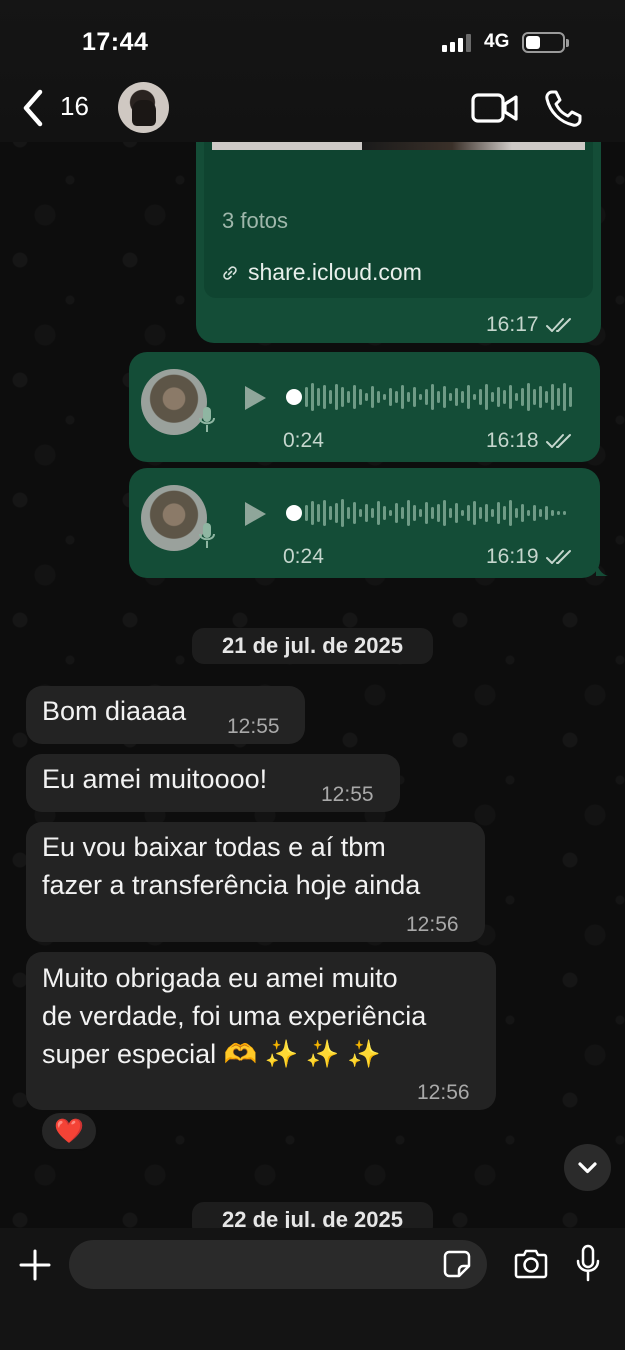 Image resolution: width=625 pixels, height=1350 pixels. What do you see at coordinates (398, 209) in the screenshot?
I see `link-preview-card: 3 fotos share.icloud.com` at bounding box center [398, 209].